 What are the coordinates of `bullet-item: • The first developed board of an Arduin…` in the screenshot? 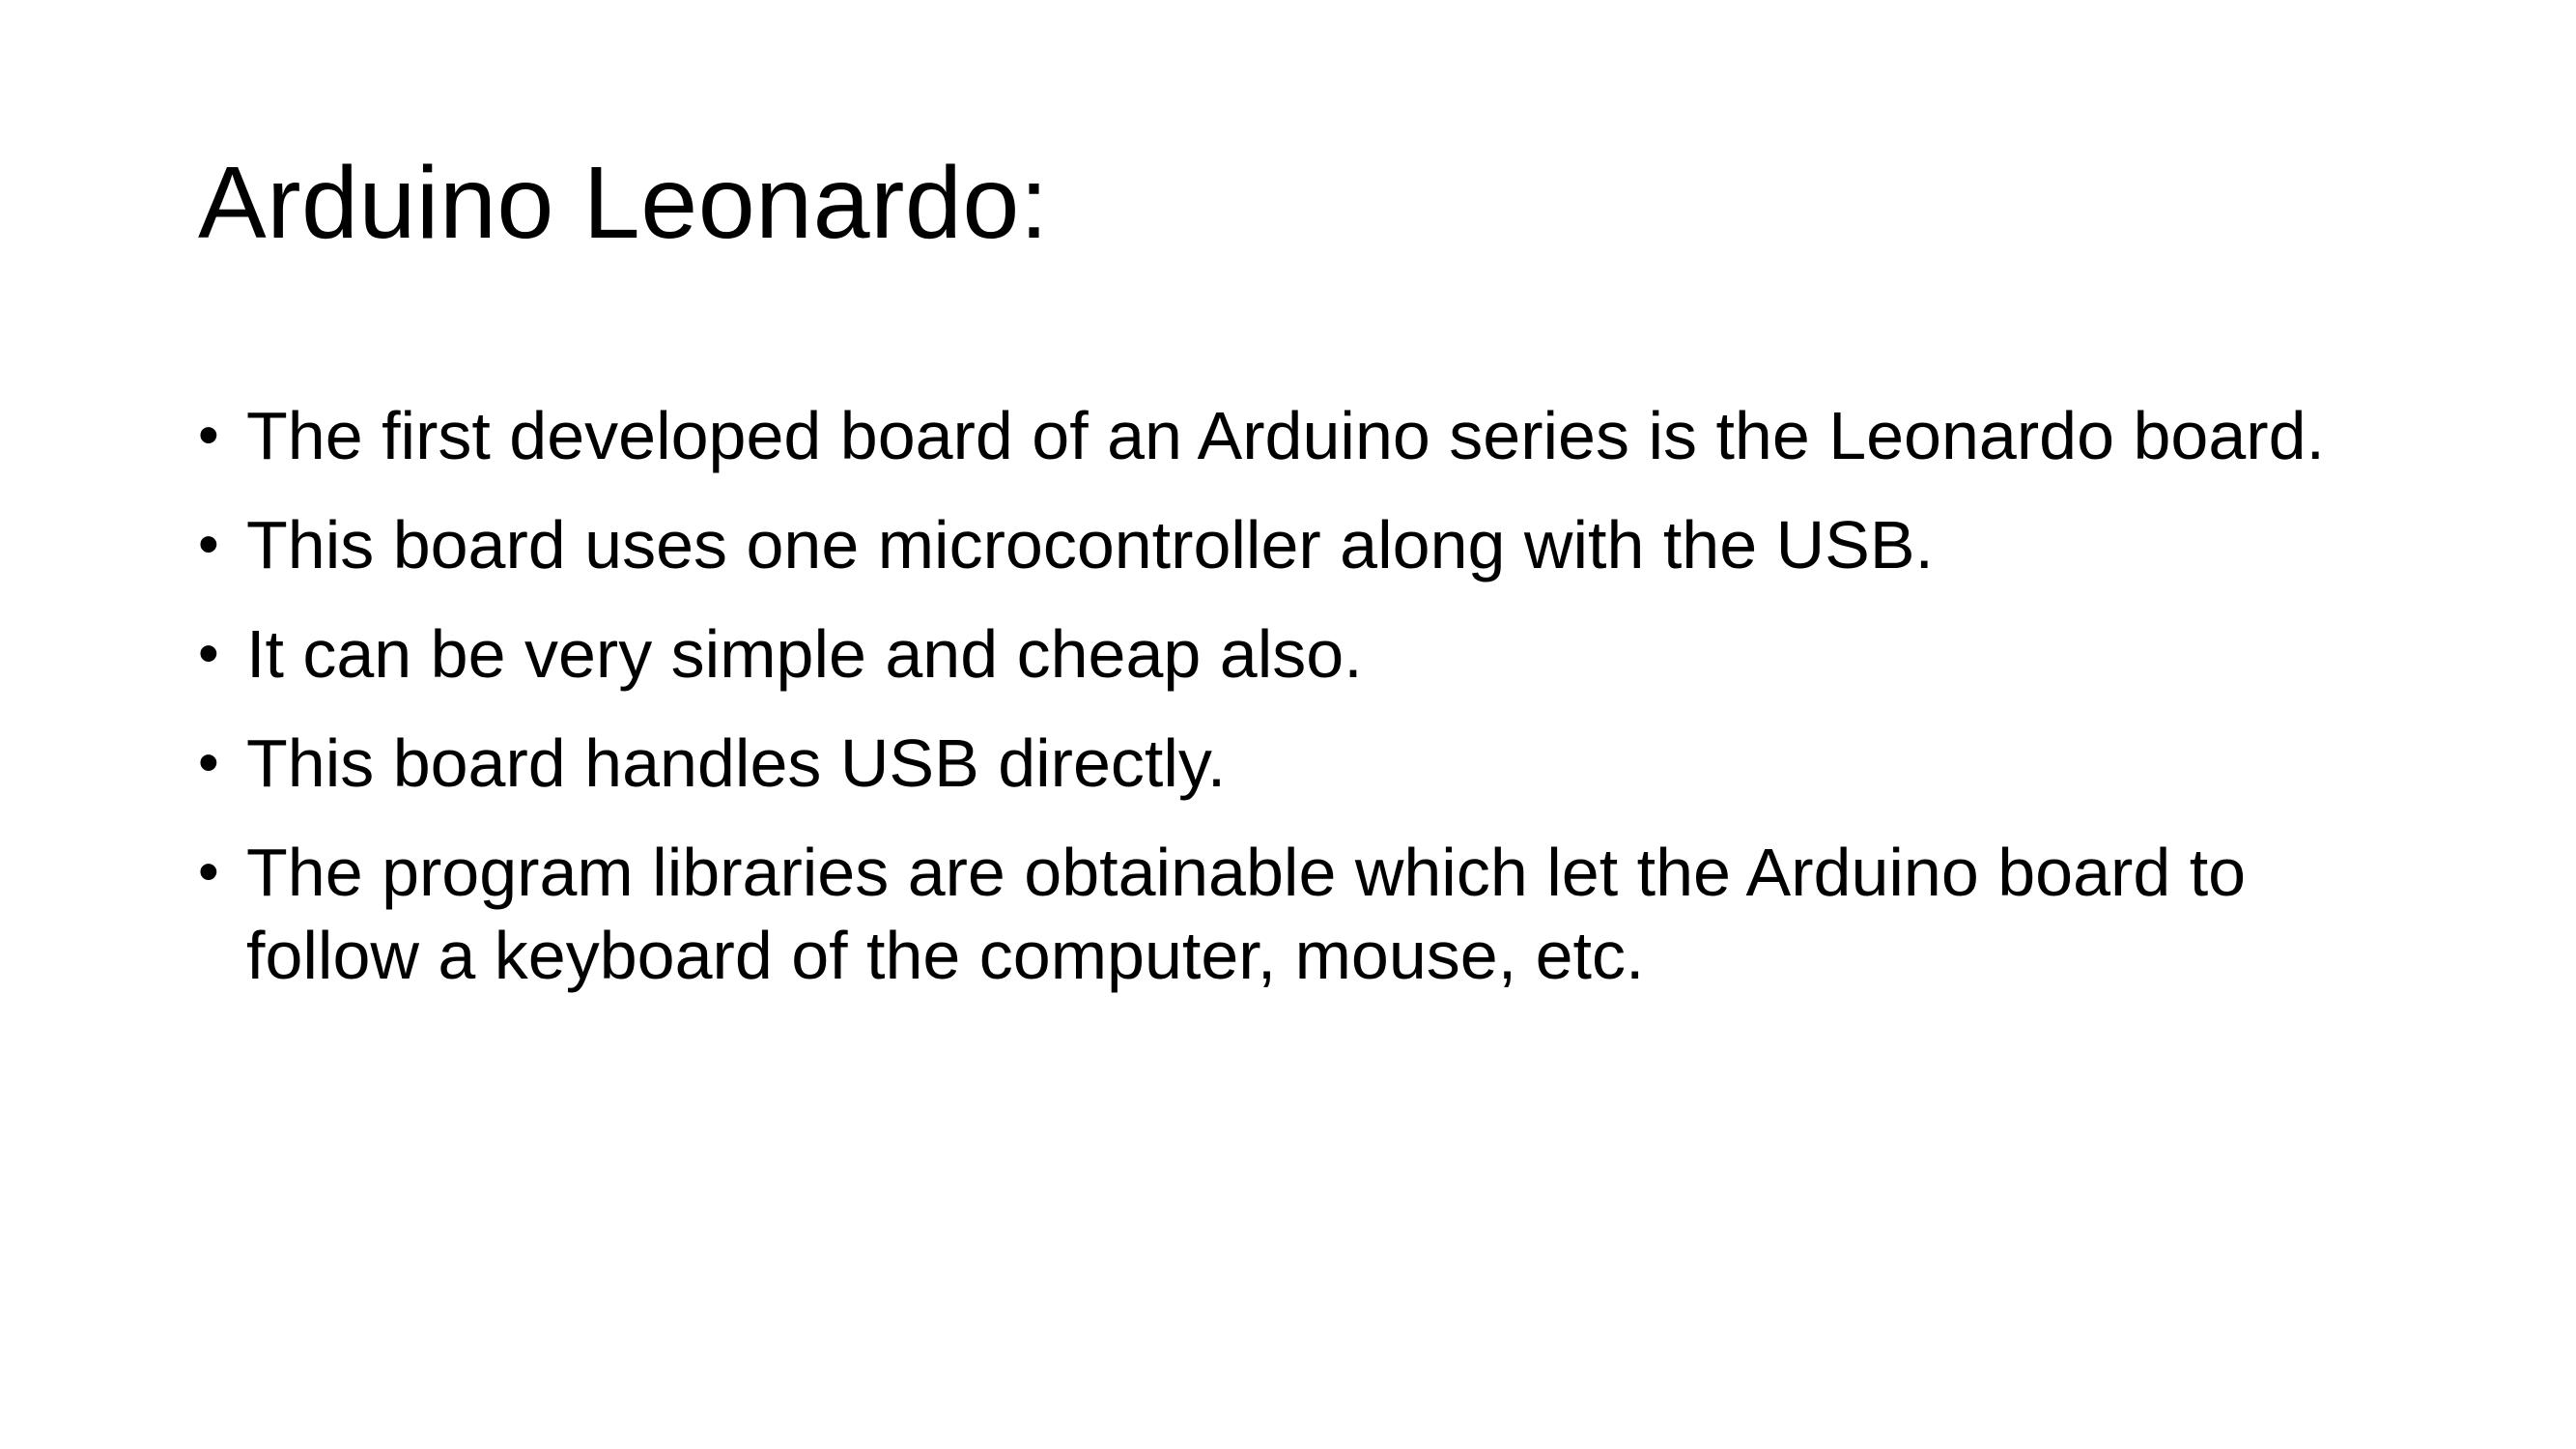 It's located at (1309, 435).